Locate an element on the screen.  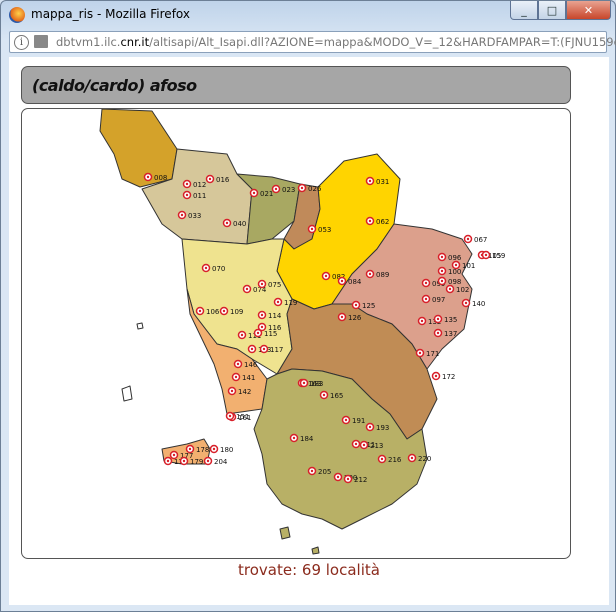
window-title: mappa_ris - Mozilla Firefox is located at coordinates (110, 14).